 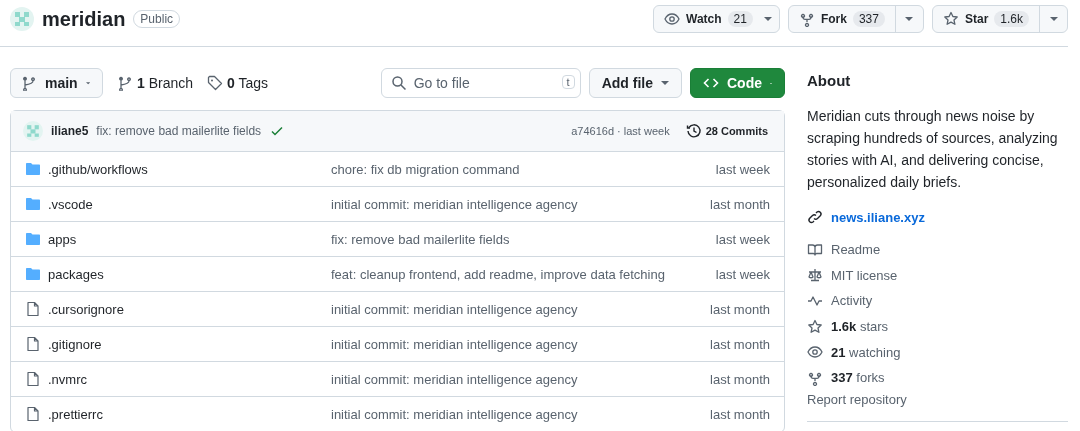 What do you see at coordinates (937, 352) in the screenshot?
I see `eye-link: 21 watching` at bounding box center [937, 352].